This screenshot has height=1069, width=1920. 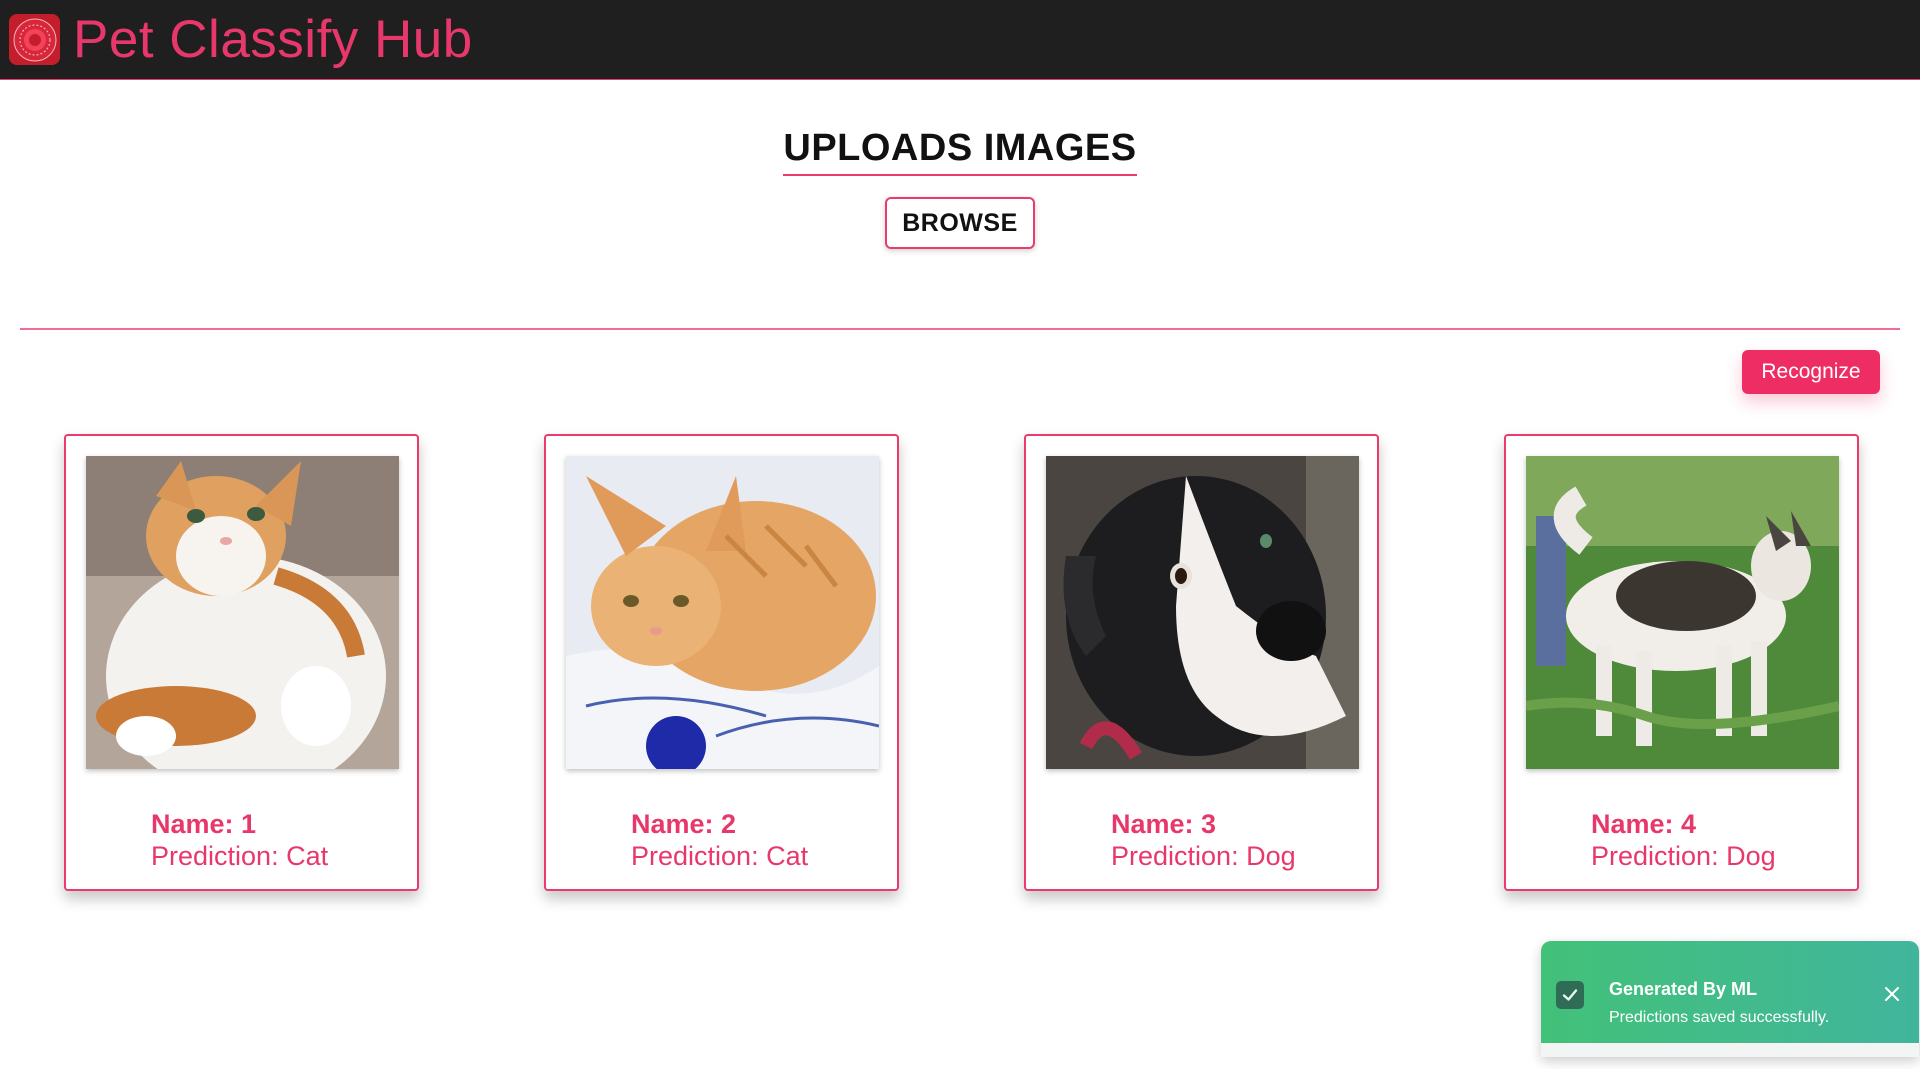 I want to click on result-name: Name: 1, so click(x=204, y=824).